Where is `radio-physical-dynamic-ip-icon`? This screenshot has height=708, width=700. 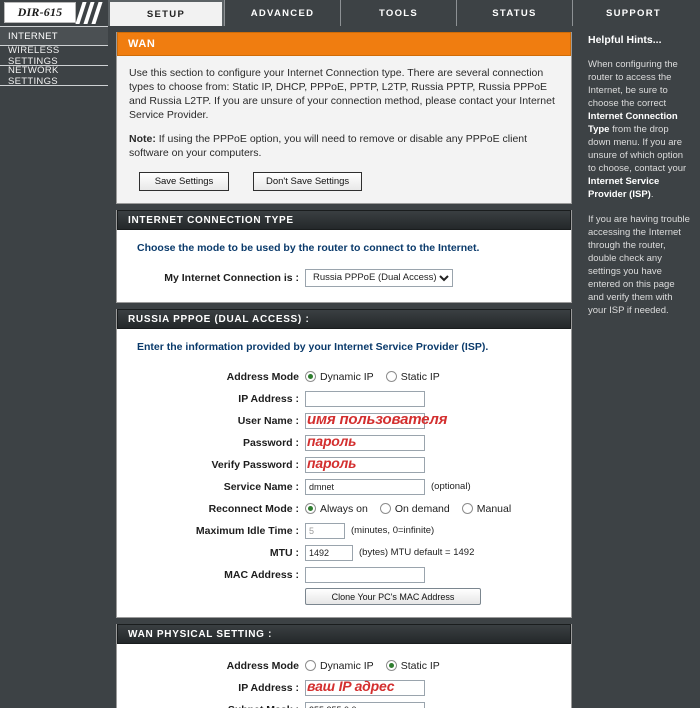
radio-physical-dynamic-ip-icon is located at coordinates (310, 665).